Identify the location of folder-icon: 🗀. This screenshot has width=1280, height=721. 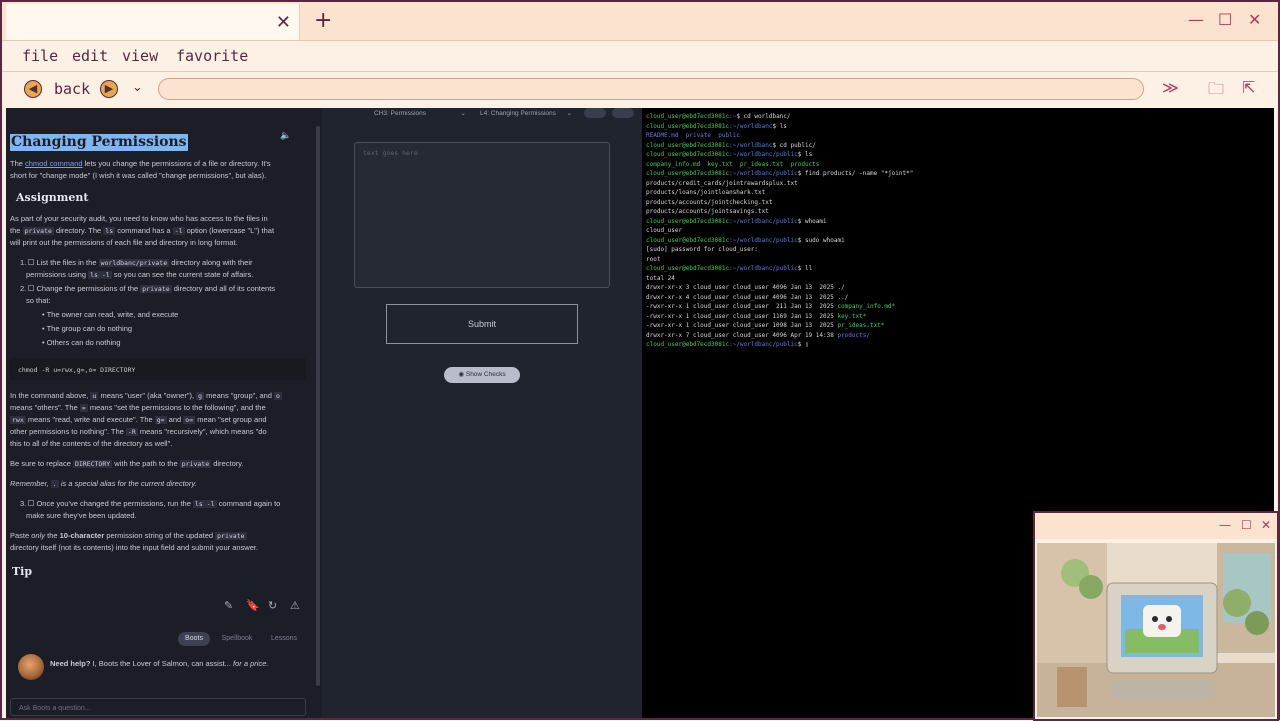
(1216, 91).